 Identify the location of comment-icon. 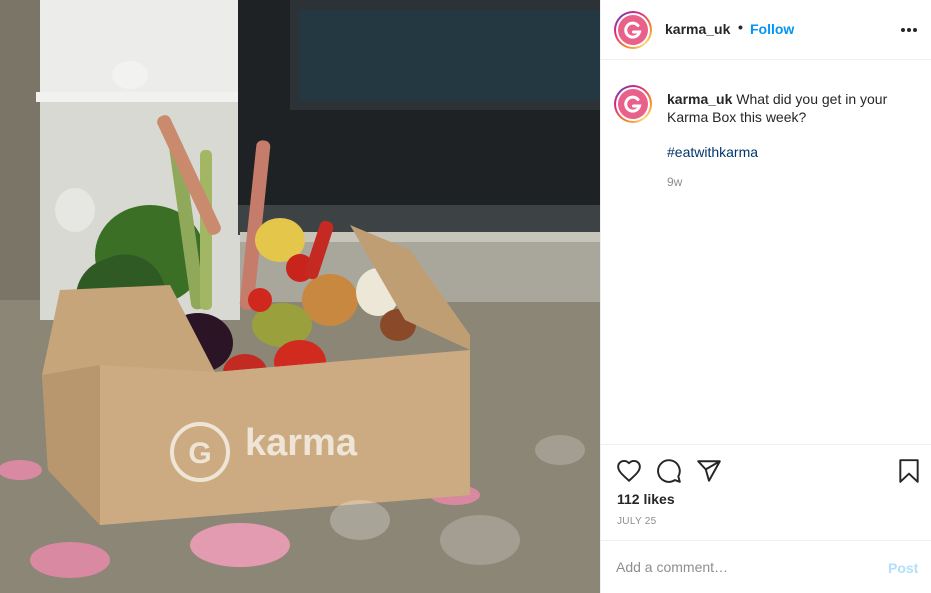
(669, 471).